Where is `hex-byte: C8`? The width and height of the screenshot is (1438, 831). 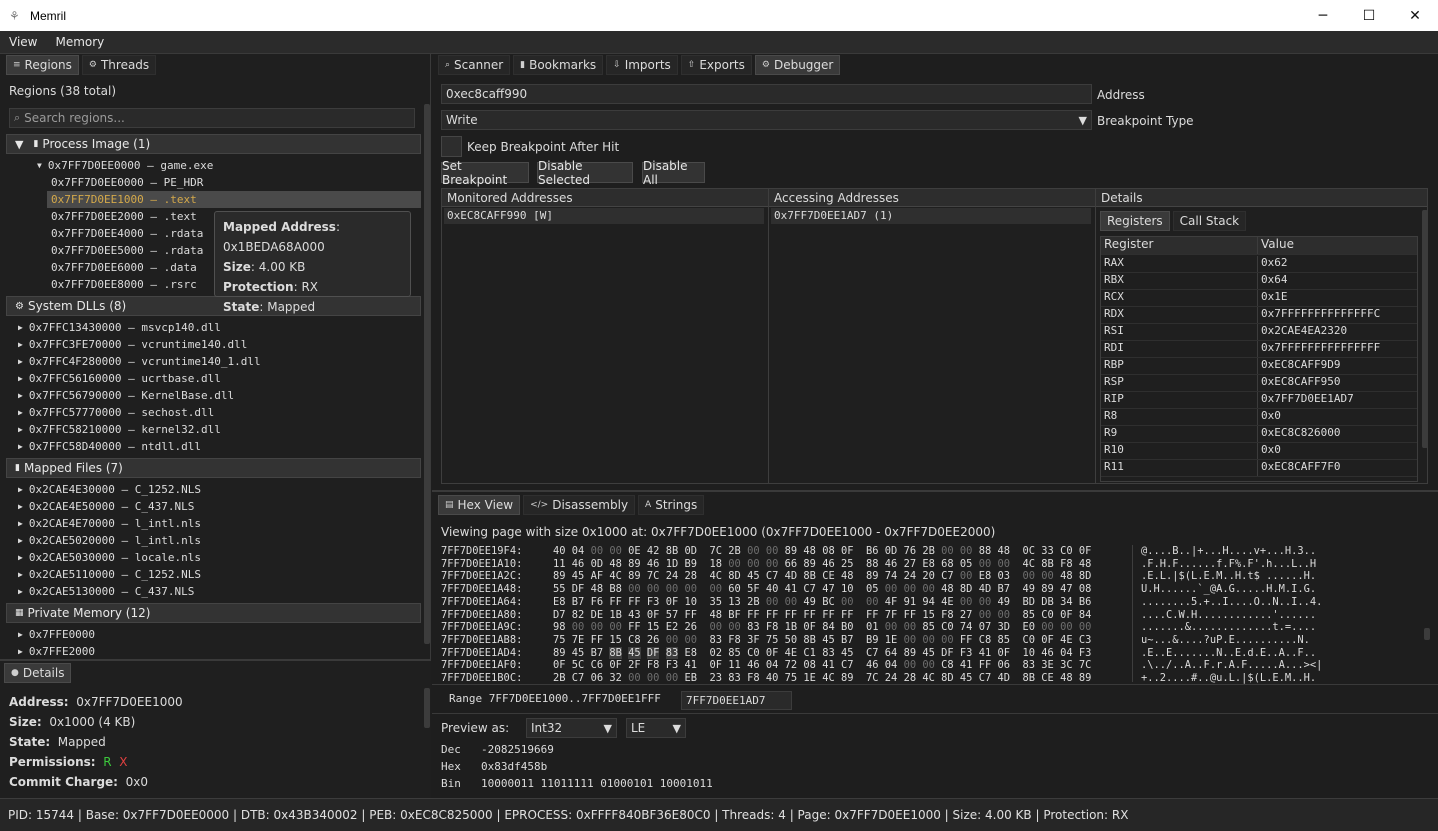 hex-byte: C8 is located at coordinates (947, 665).